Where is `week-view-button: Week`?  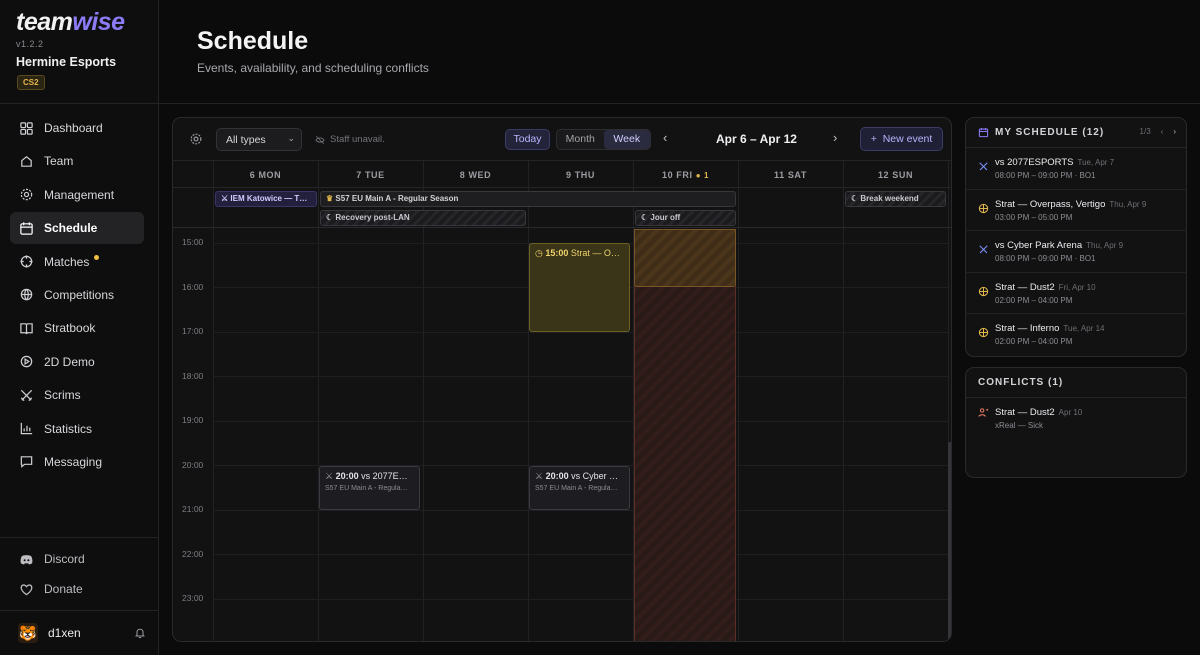 week-view-button: Week is located at coordinates (626, 139).